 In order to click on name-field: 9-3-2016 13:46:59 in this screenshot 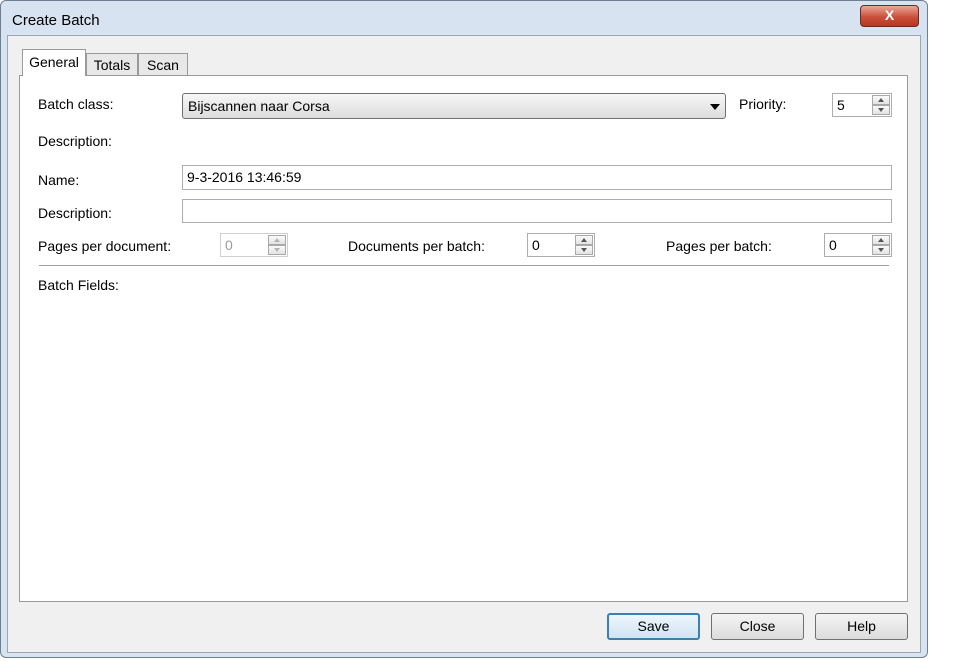, I will do `click(537, 177)`.